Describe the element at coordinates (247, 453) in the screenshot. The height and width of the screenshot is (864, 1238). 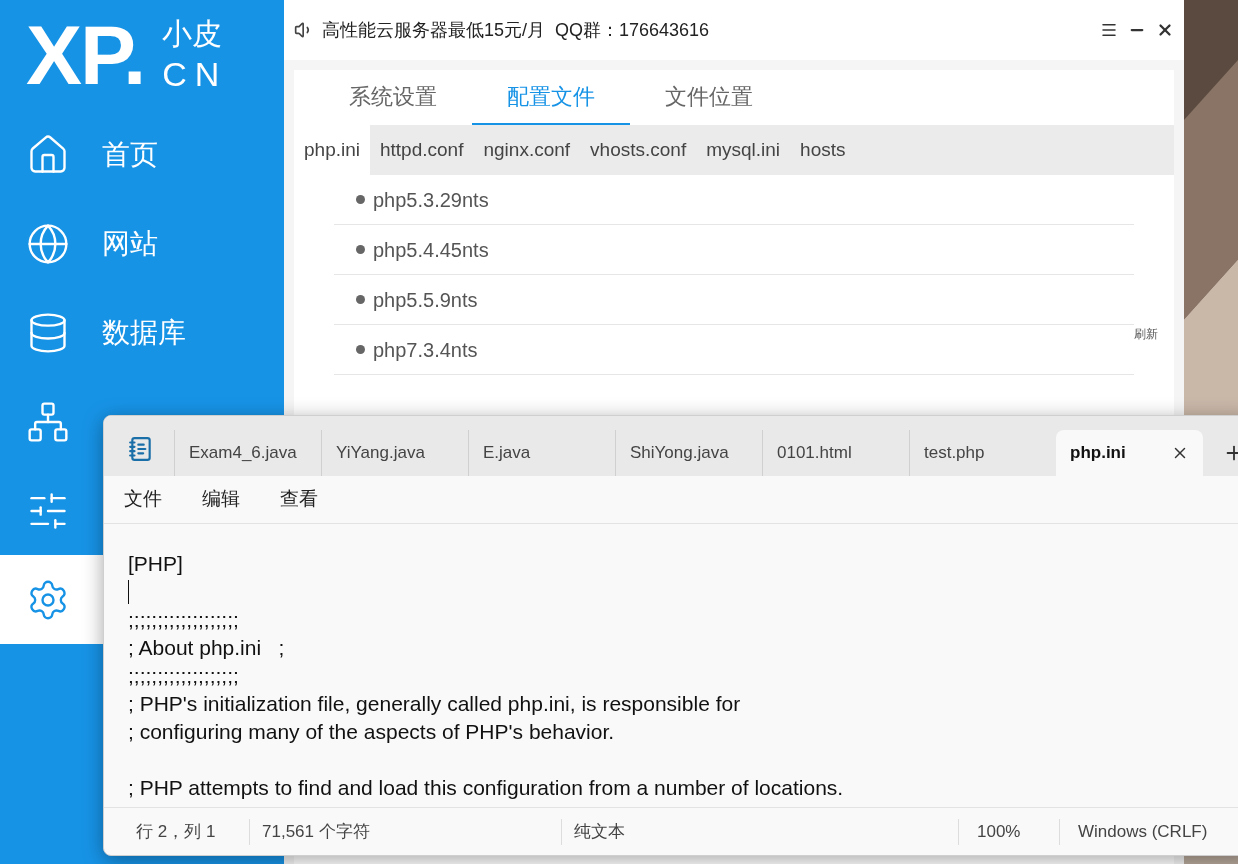
I see `editor-tab: Exam4_6.java` at that location.